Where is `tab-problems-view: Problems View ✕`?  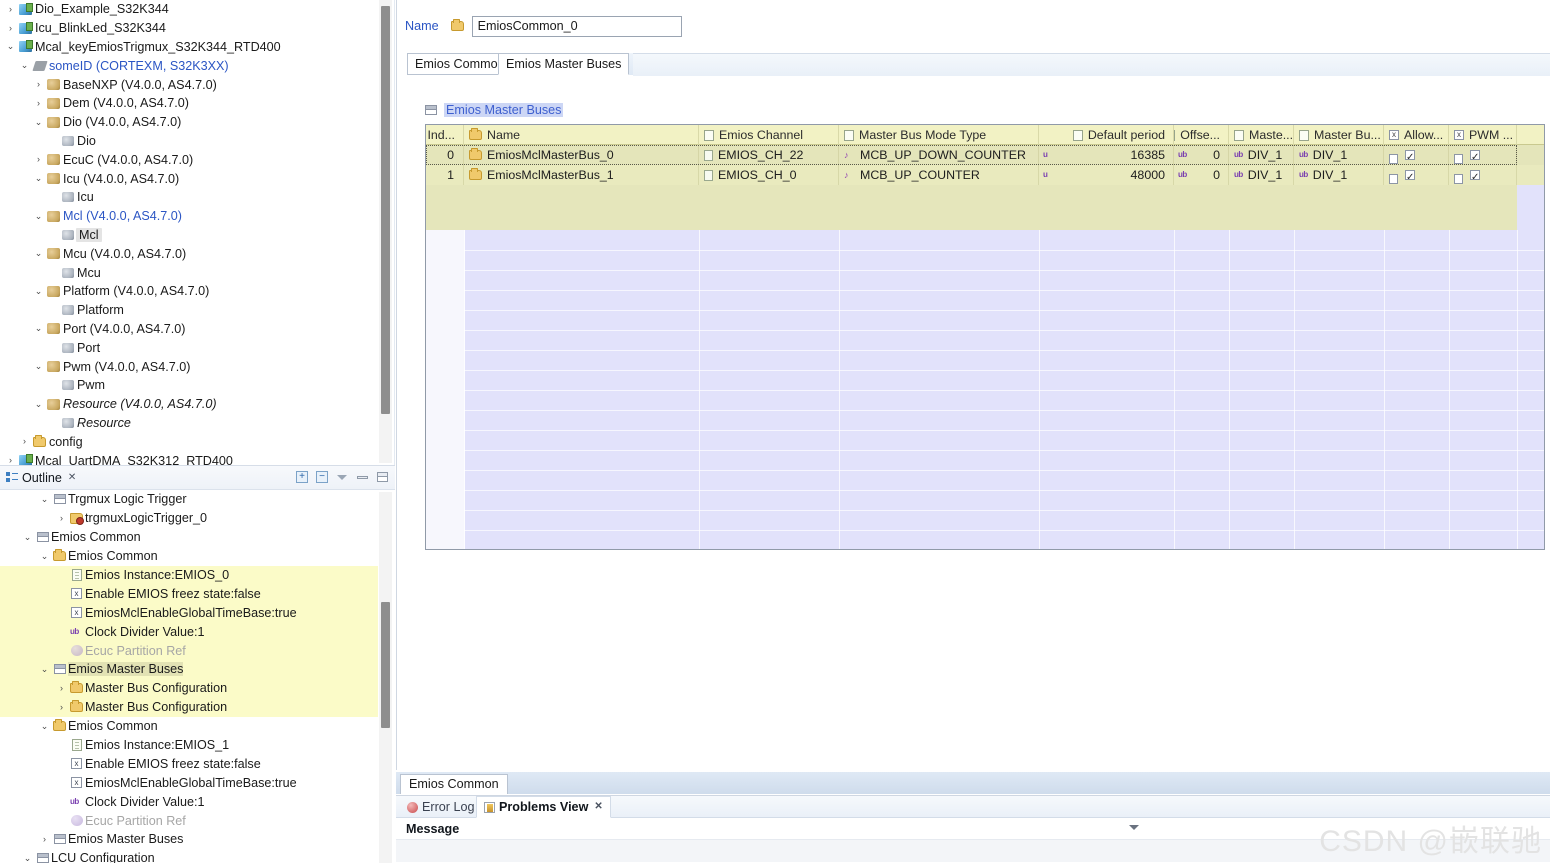
tab-problems-view: Problems View ✕ is located at coordinates (543, 807).